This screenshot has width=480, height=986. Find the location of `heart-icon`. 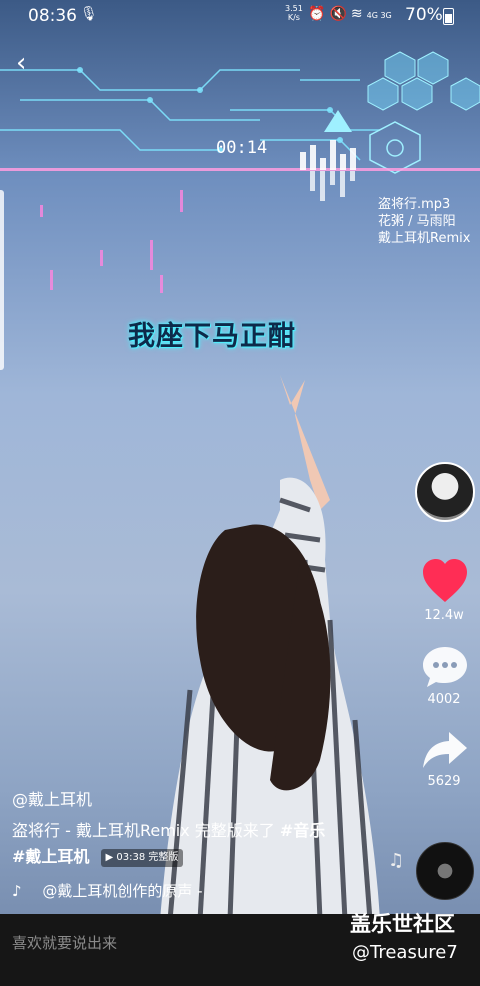

heart-icon is located at coordinates (445, 581).